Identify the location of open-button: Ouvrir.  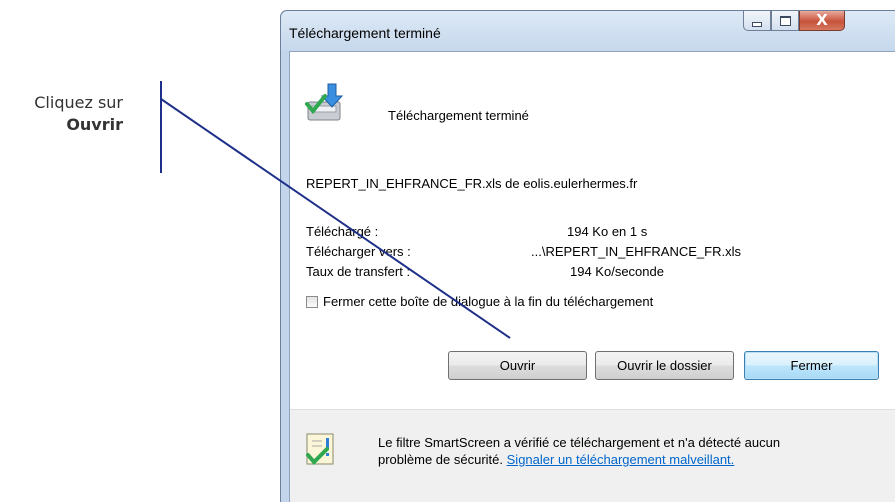
(517, 365).